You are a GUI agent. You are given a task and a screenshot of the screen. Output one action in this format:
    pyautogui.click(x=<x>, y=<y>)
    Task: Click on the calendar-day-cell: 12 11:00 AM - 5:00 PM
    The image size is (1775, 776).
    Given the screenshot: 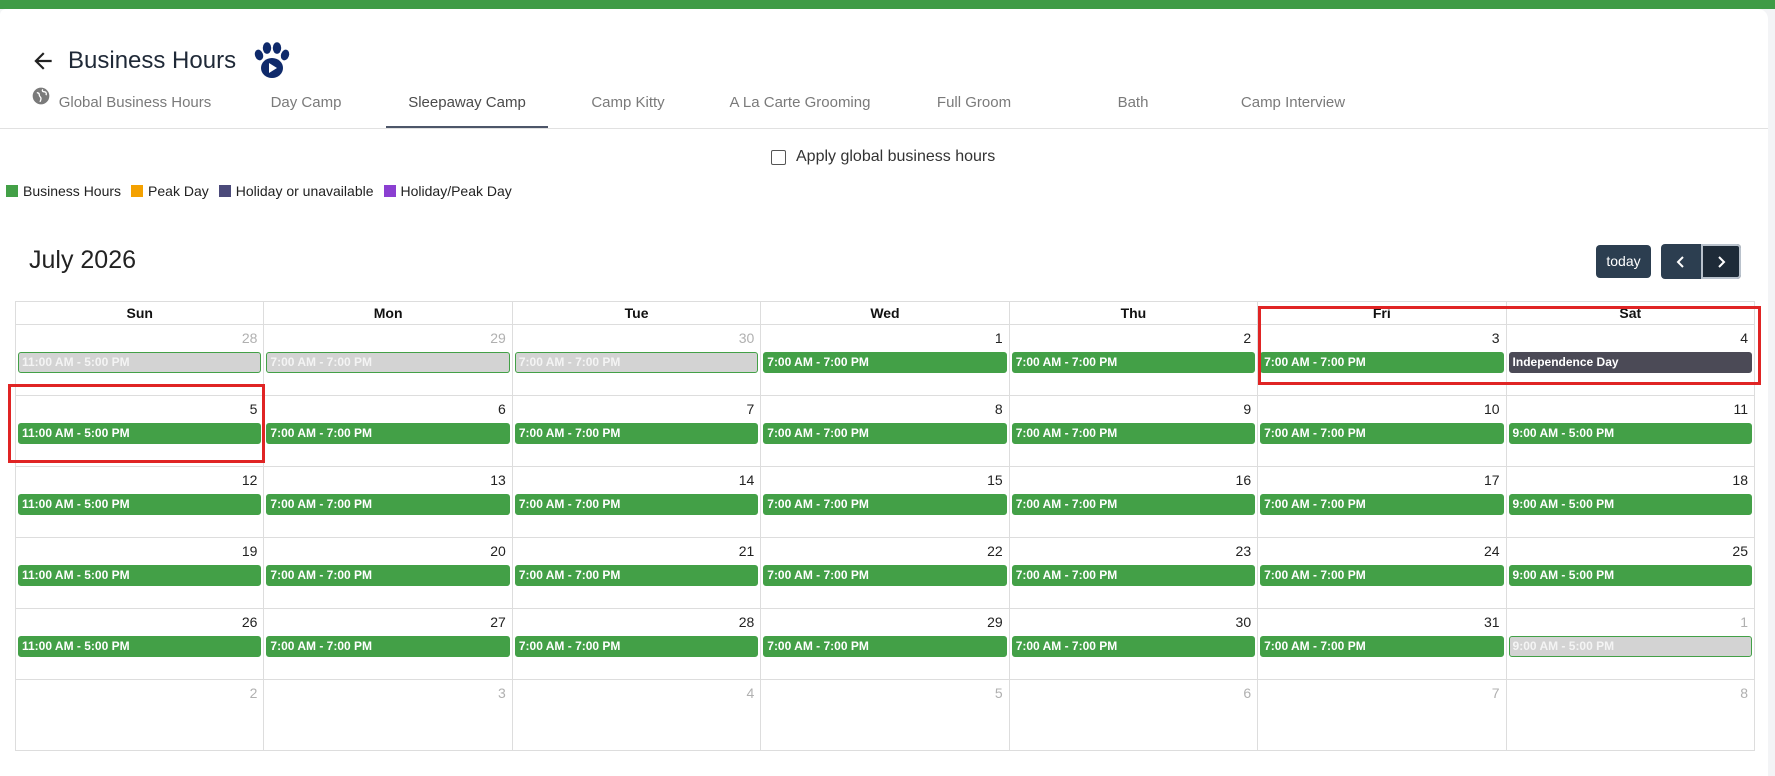 What is the action you would take?
    pyautogui.click(x=139, y=502)
    